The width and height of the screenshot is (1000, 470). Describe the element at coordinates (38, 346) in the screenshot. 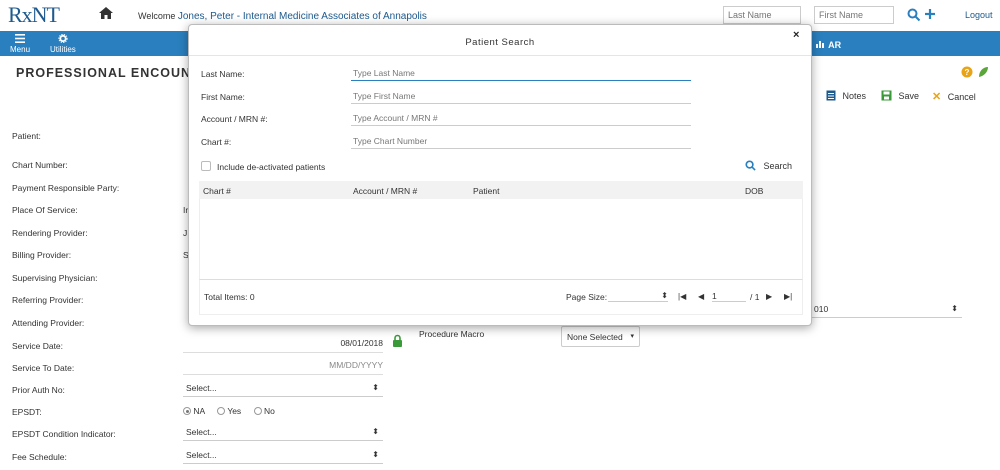

I see `service-date-label: Service Date:` at that location.